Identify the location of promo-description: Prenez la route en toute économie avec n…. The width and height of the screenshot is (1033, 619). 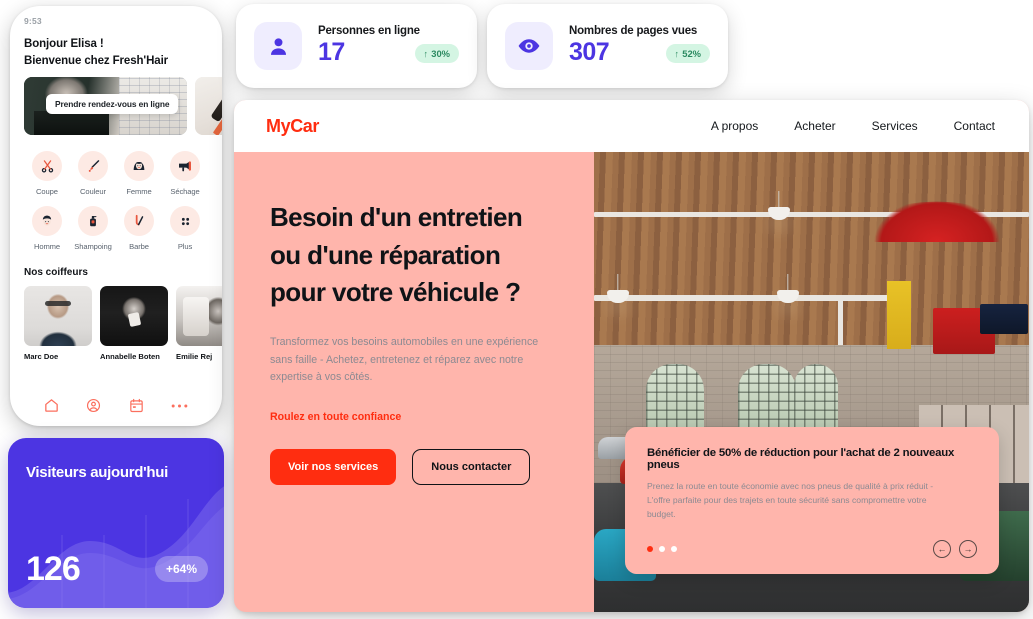
(790, 500).